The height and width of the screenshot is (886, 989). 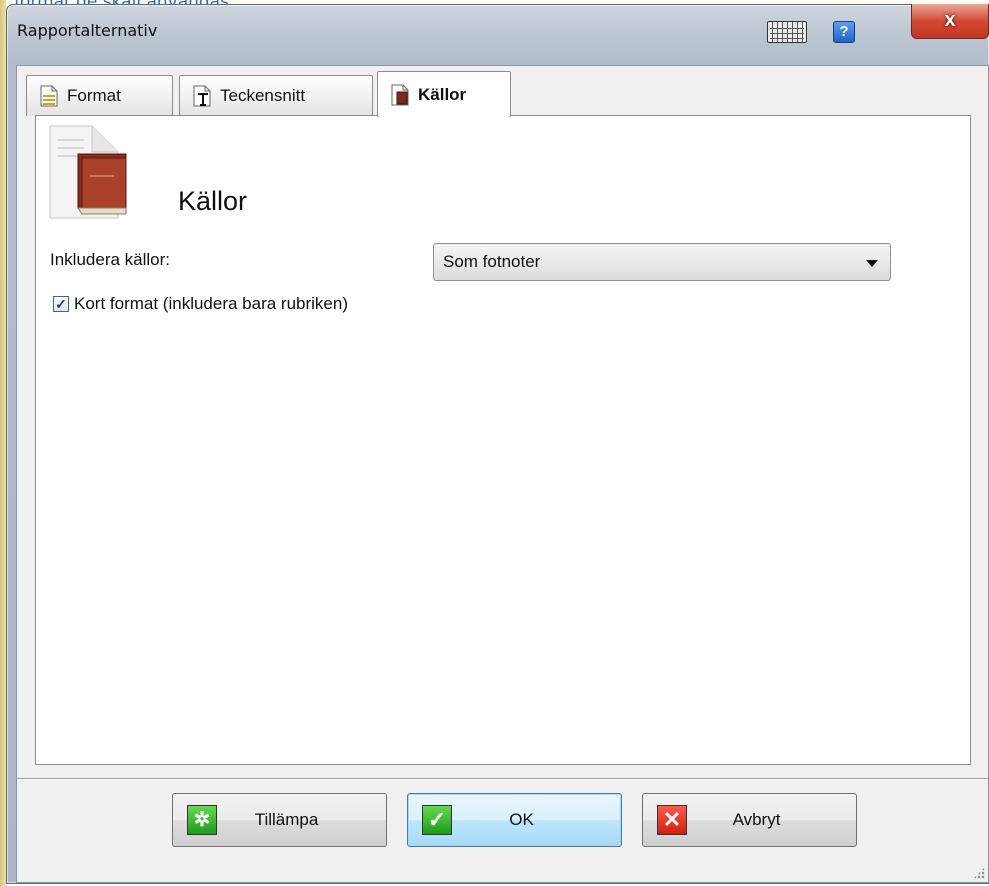 I want to click on cancel-button: ✕ Avbryt, so click(x=749, y=820).